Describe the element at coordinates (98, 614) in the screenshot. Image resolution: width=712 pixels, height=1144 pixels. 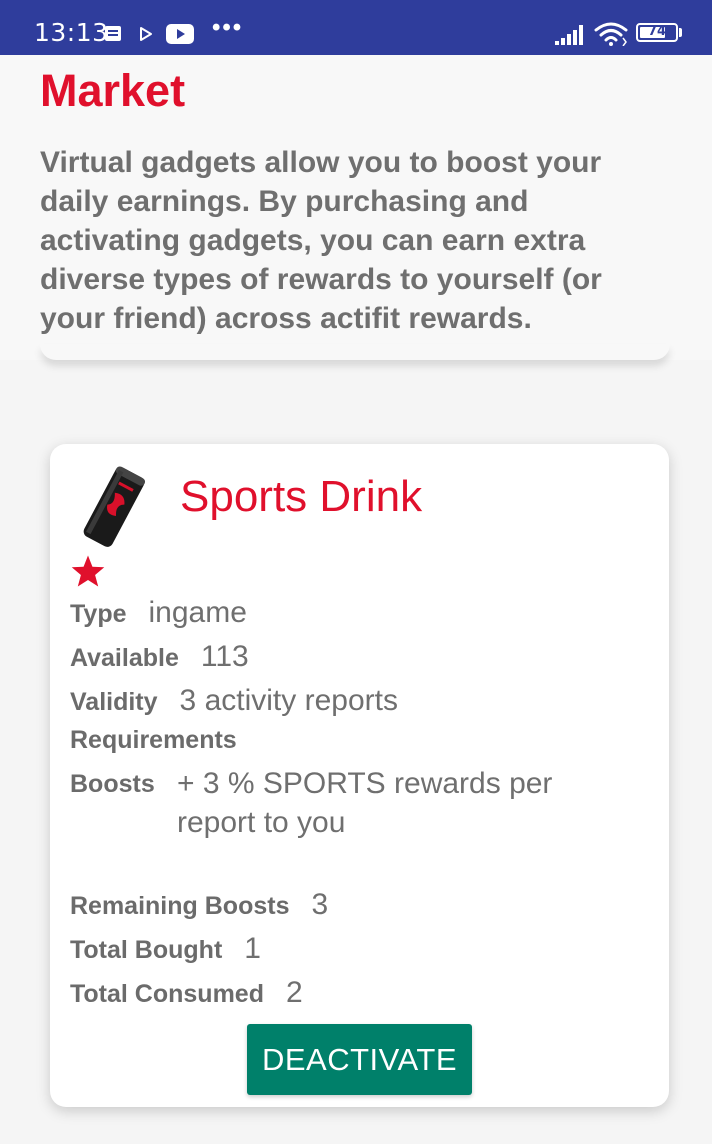
I see `type-label: Type` at that location.